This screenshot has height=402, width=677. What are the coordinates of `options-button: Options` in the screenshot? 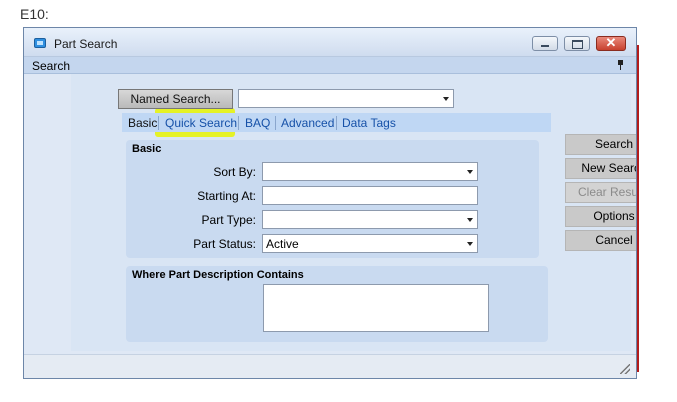 It's located at (600, 216).